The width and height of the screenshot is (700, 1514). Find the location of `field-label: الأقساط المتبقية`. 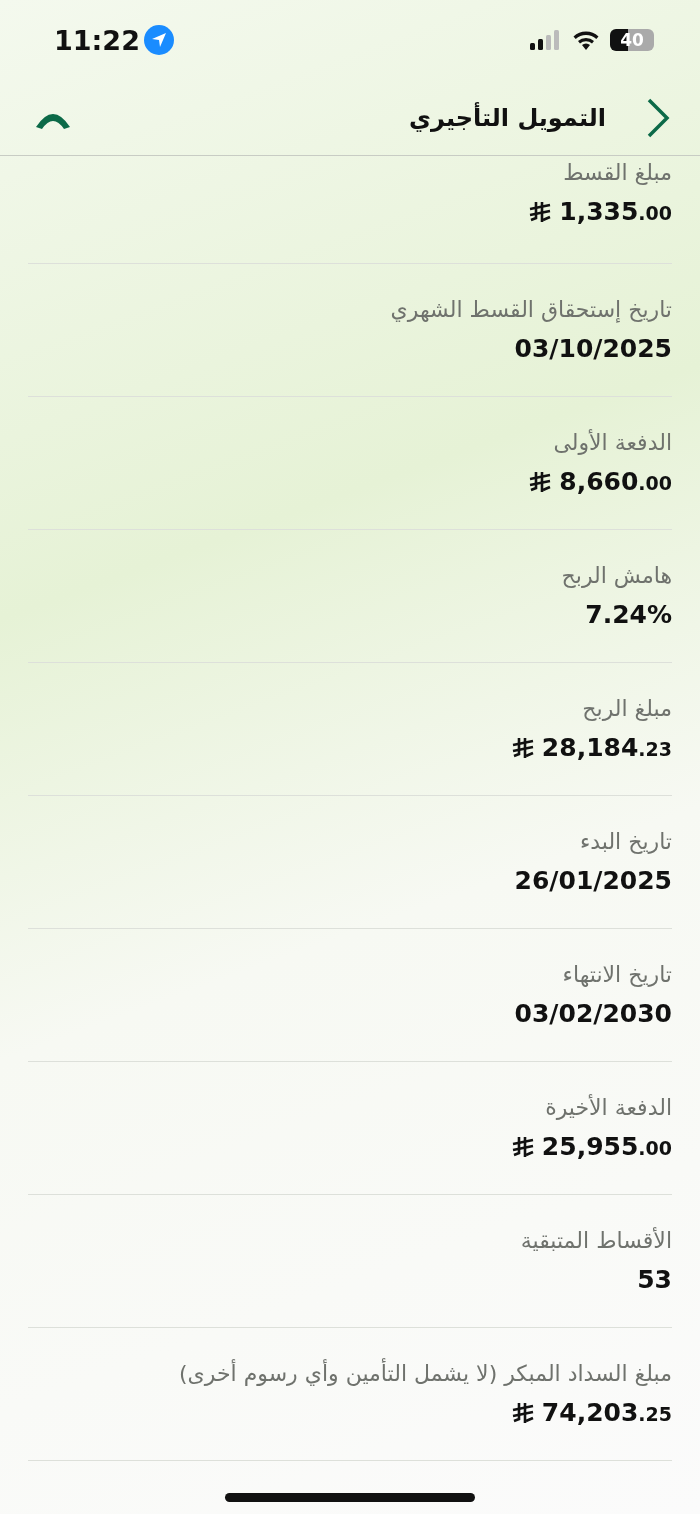

field-label: الأقساط المتبقية is located at coordinates (596, 1240).